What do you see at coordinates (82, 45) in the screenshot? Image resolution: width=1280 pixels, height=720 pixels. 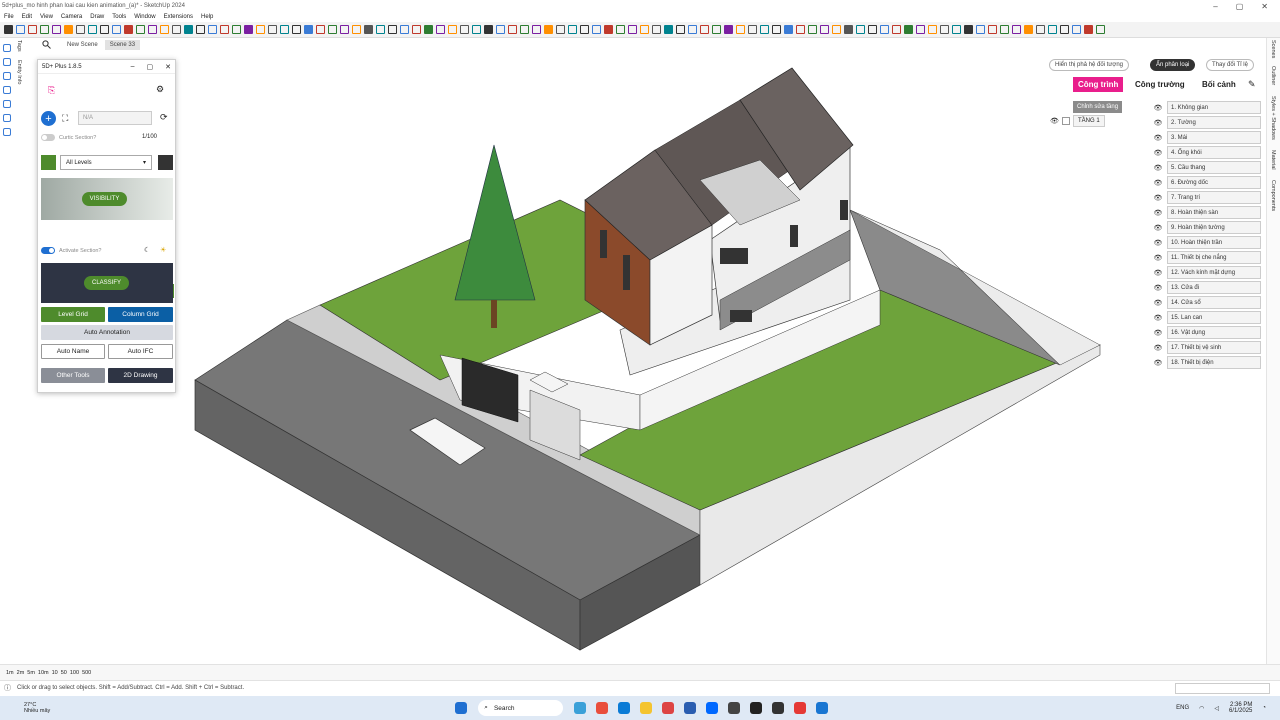 I see `scene-tab-new: New Scene` at bounding box center [82, 45].